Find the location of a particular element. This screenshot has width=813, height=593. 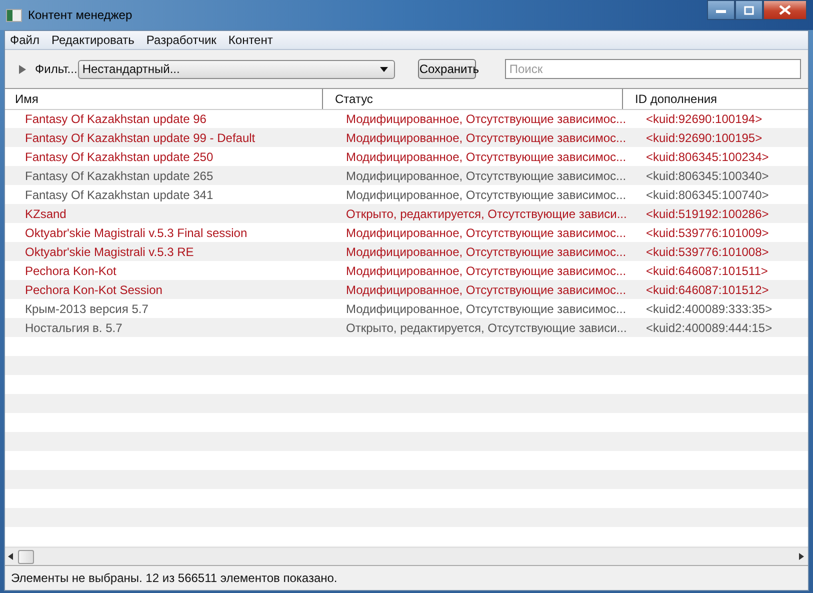

column-header: ID дополнения is located at coordinates (670, 99).